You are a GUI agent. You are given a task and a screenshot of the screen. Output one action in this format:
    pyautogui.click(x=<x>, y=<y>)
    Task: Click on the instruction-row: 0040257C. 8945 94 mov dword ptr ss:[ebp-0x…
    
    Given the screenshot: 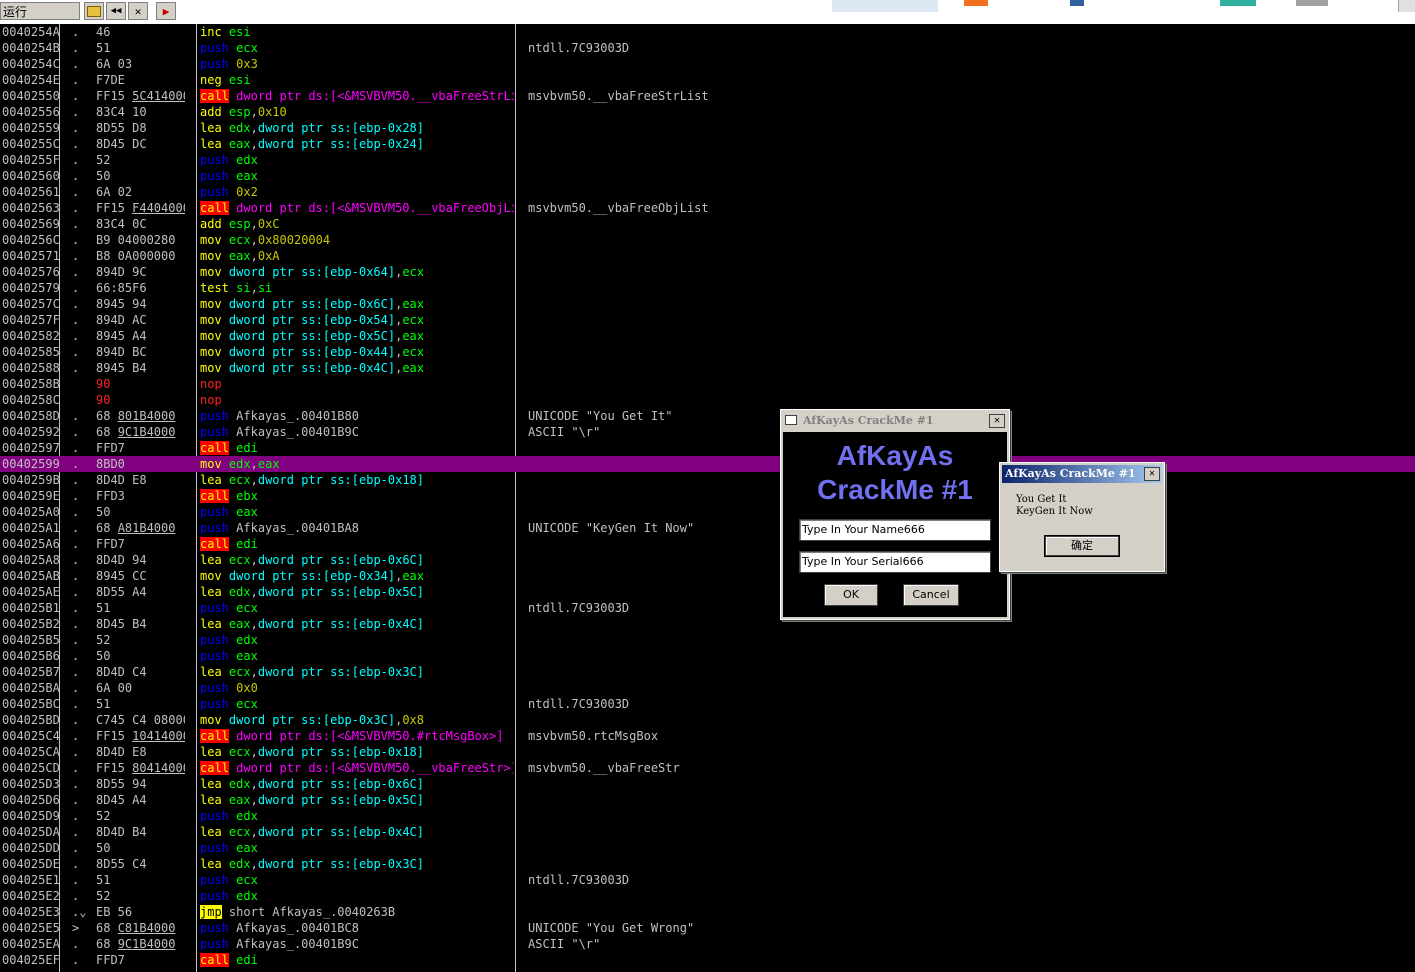 What is the action you would take?
    pyautogui.click(x=707, y=304)
    